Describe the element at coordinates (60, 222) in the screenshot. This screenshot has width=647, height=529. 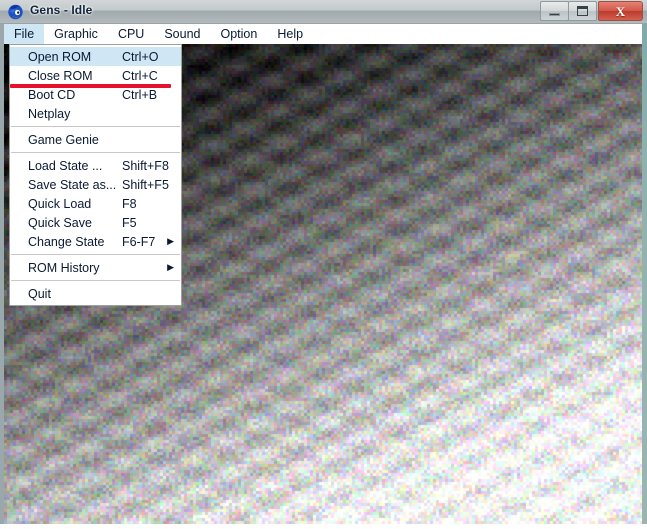
I see `menu-item-label: Quick Save` at that location.